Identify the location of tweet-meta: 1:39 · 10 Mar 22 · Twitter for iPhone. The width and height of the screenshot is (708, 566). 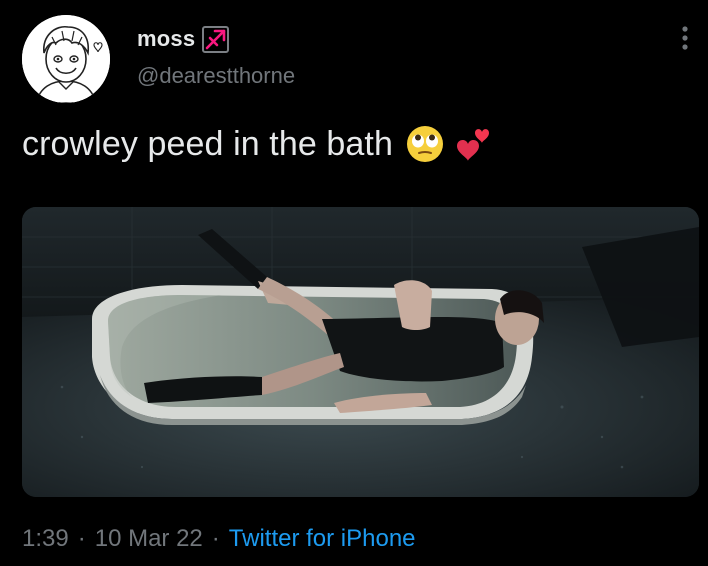
(219, 539).